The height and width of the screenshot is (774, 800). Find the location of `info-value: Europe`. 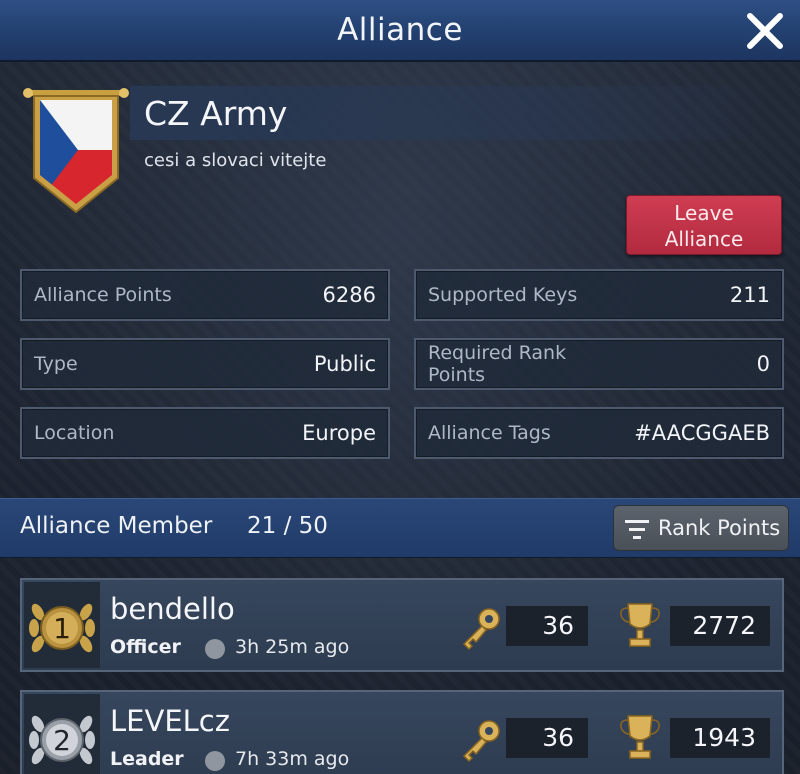

info-value: Europe is located at coordinates (339, 433).